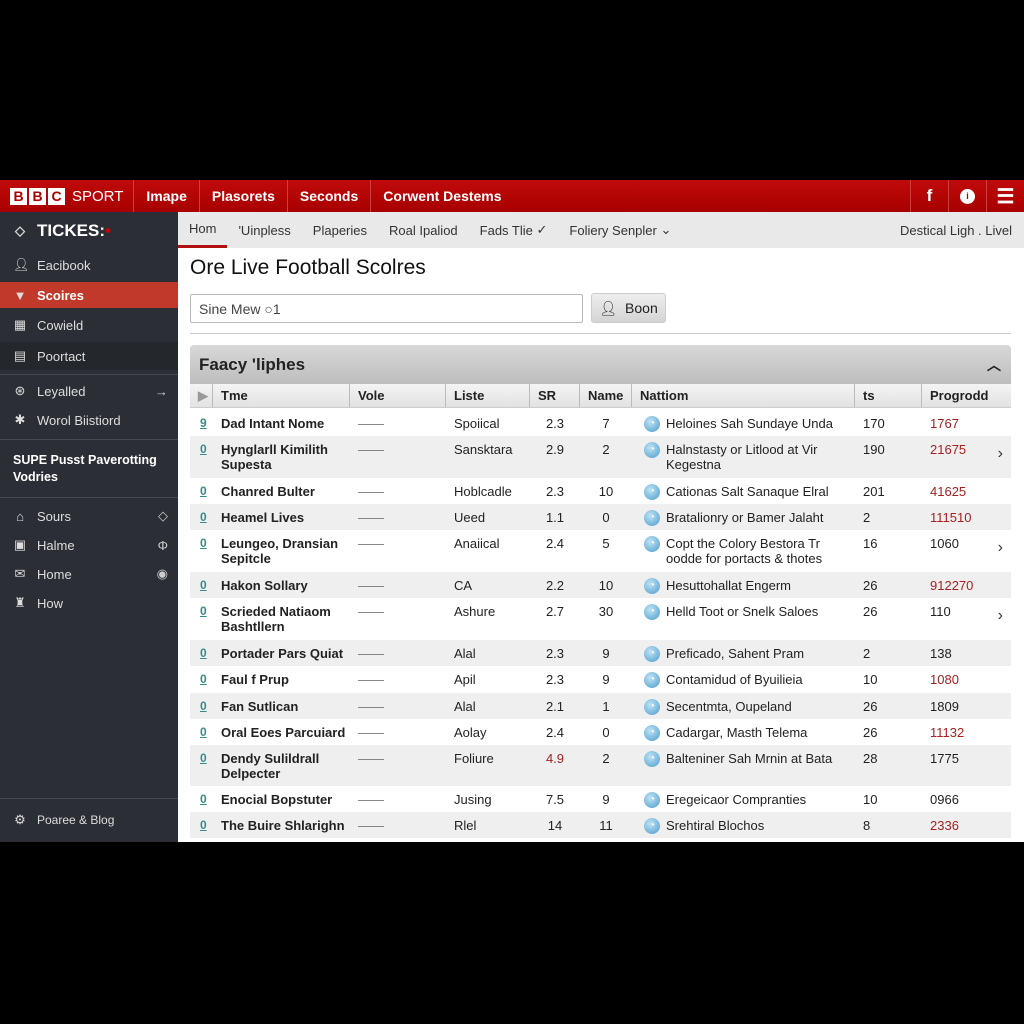  I want to click on row-marker: 9, so click(201, 423).